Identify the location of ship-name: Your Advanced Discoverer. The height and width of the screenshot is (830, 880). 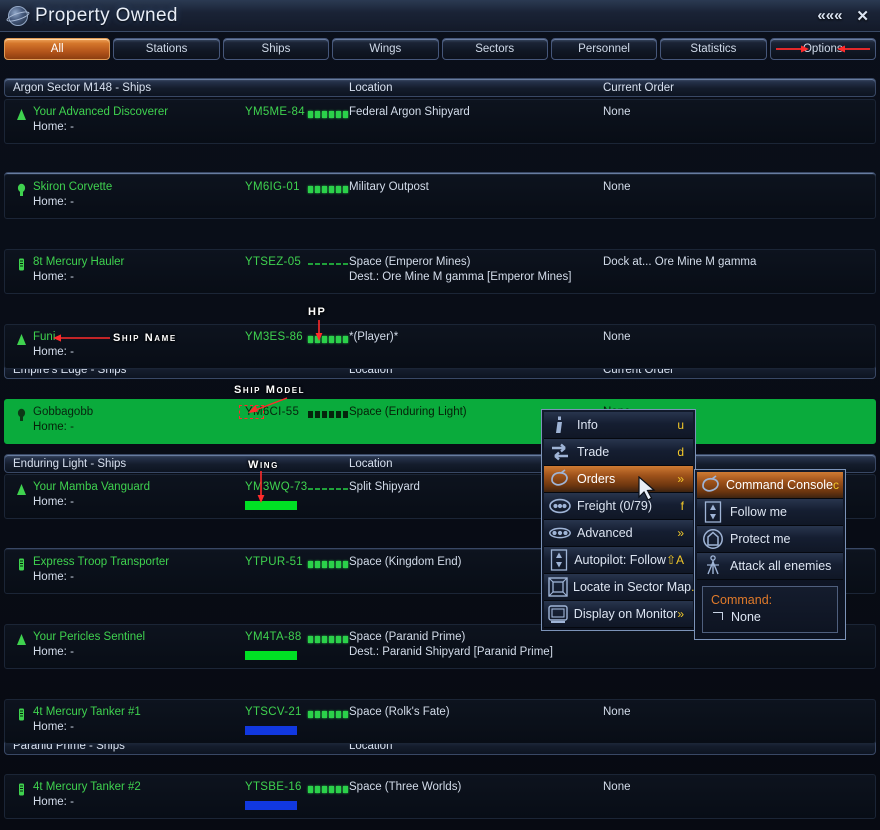
(100, 112).